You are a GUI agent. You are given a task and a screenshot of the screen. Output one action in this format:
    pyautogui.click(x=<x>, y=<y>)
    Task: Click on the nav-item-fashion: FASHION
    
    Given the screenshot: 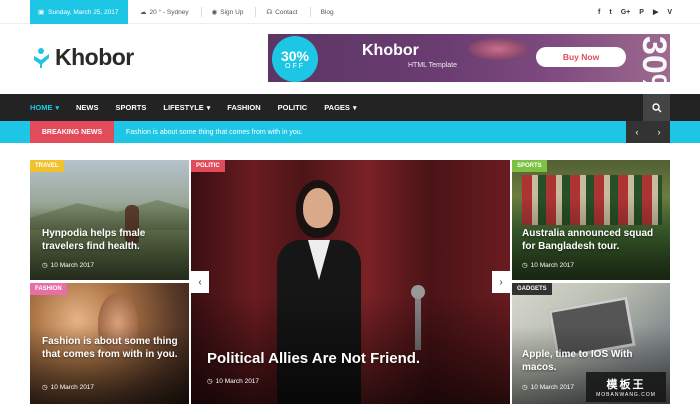 What is the action you would take?
    pyautogui.click(x=243, y=107)
    